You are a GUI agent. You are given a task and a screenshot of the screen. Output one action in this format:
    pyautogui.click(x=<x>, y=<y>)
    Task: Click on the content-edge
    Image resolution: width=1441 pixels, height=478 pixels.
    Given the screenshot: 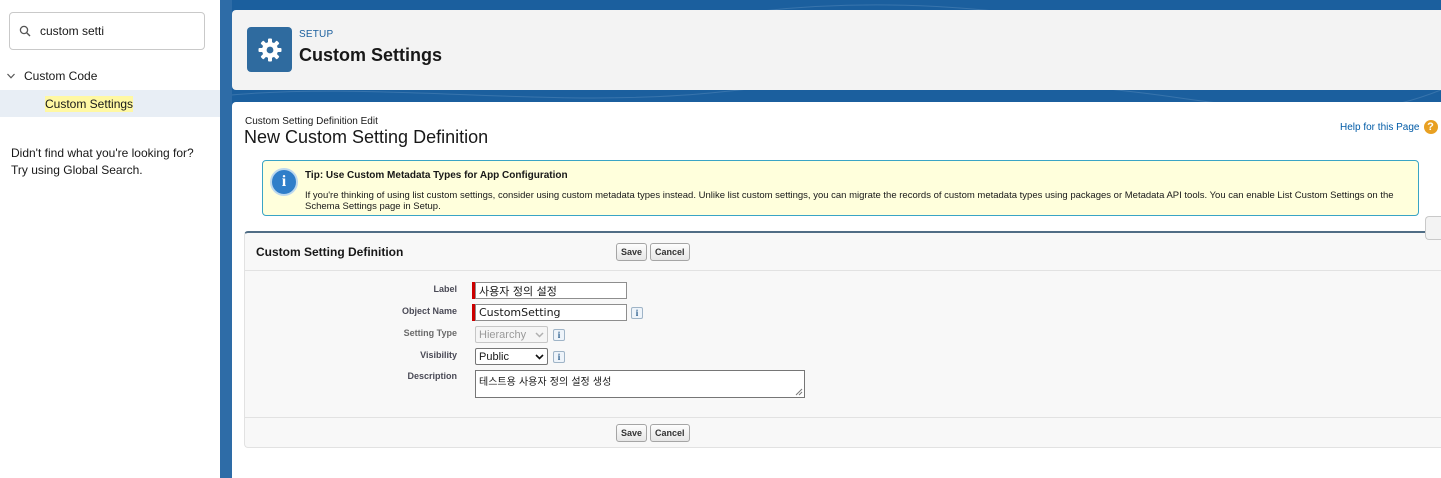 What is the action you would take?
    pyautogui.click(x=226, y=239)
    